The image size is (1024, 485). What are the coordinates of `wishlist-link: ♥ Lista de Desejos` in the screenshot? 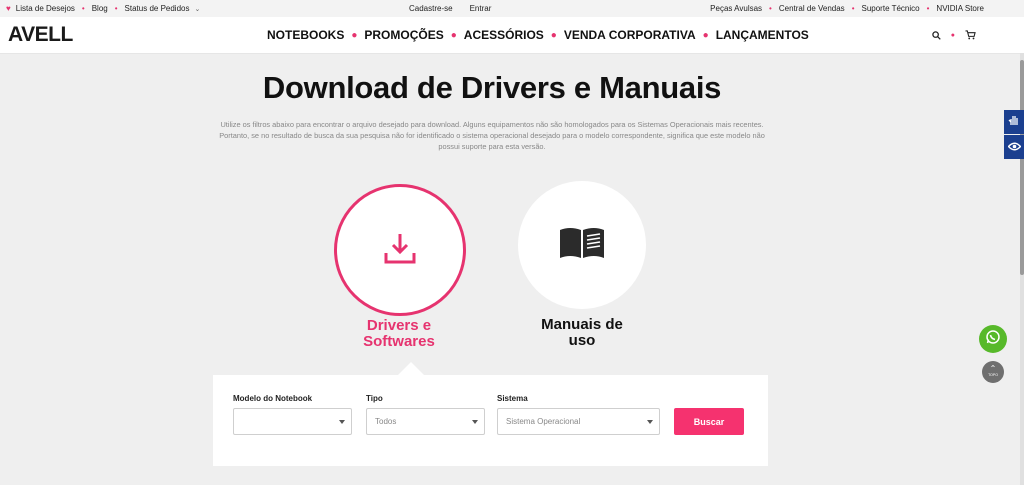 It's located at (40, 8).